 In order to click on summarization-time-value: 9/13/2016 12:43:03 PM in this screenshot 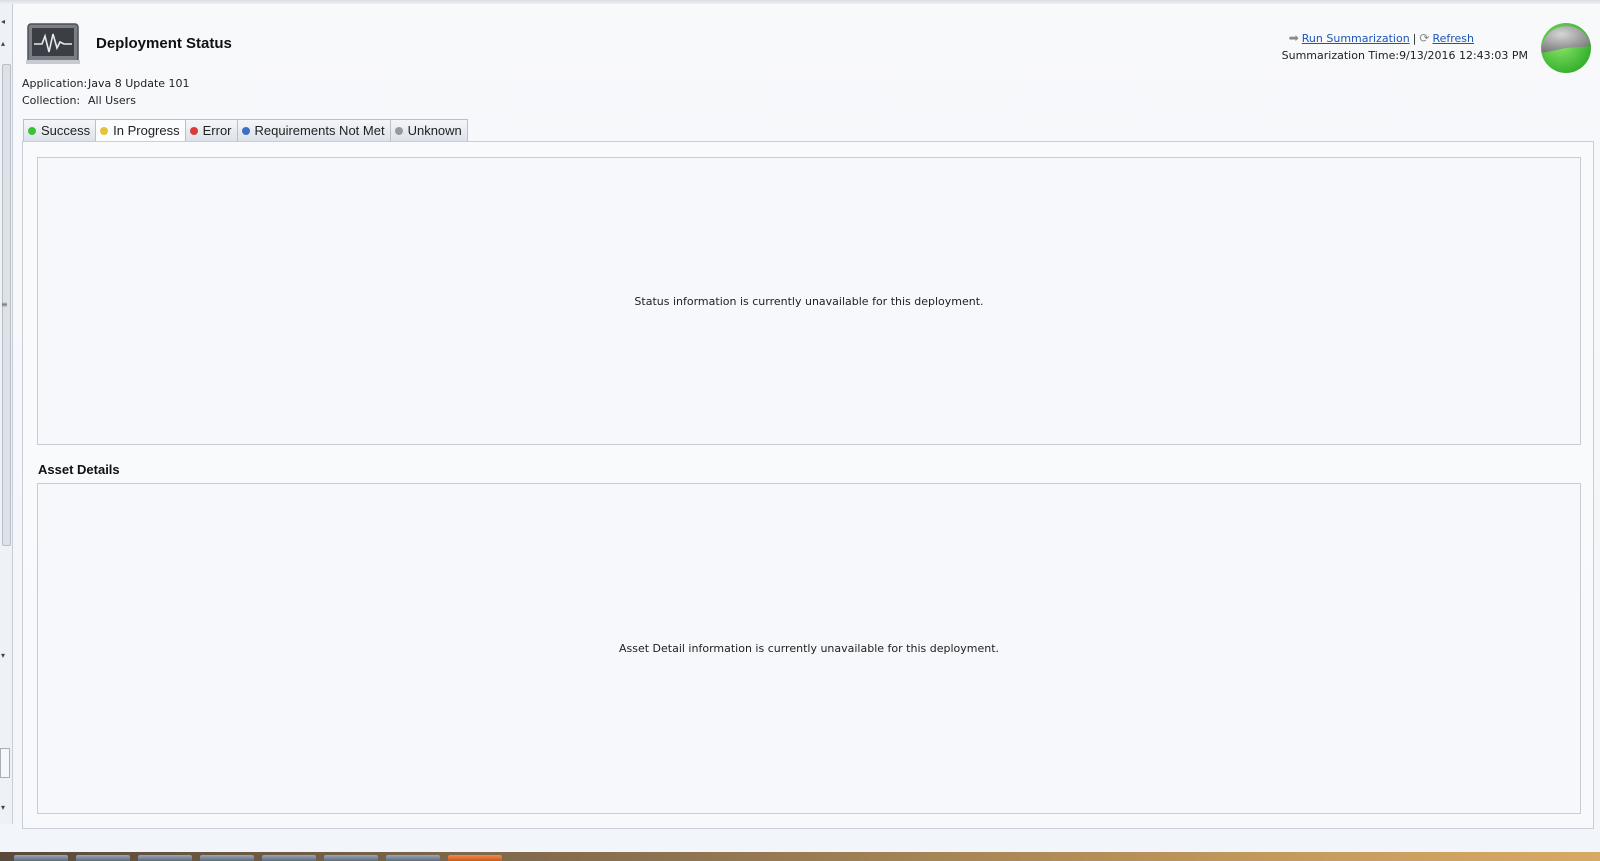, I will do `click(1463, 55)`.